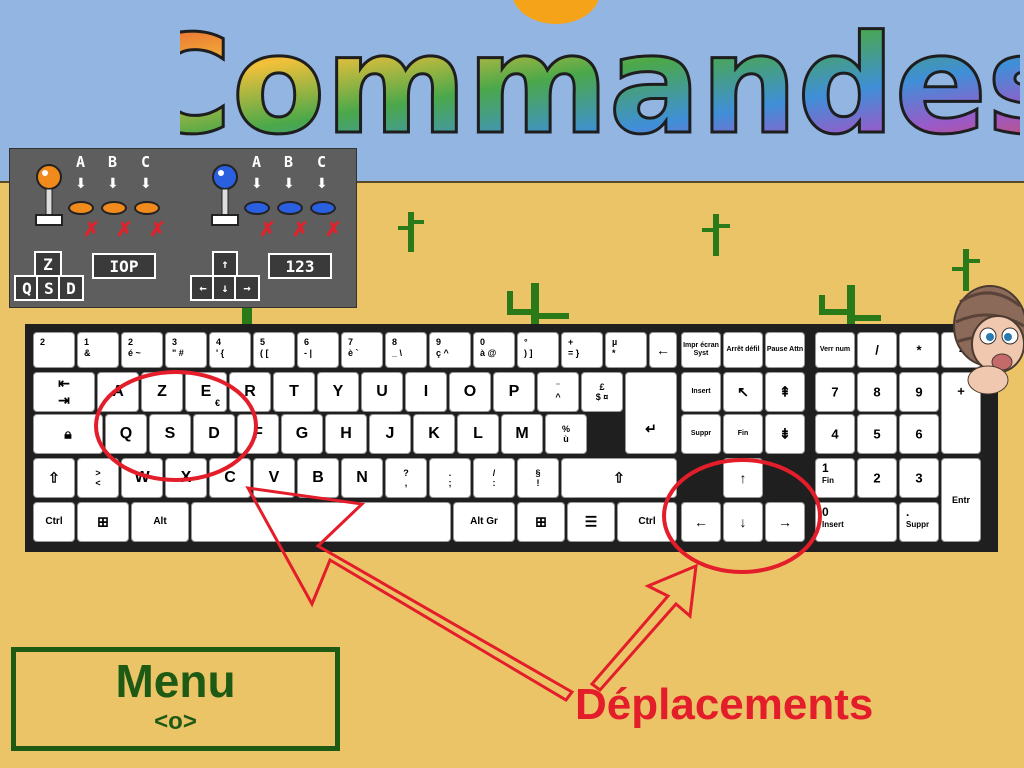 Image resolution: width=1024 pixels, height=768 pixels. What do you see at coordinates (162, 392) in the screenshot?
I see `key-z: Z` at bounding box center [162, 392].